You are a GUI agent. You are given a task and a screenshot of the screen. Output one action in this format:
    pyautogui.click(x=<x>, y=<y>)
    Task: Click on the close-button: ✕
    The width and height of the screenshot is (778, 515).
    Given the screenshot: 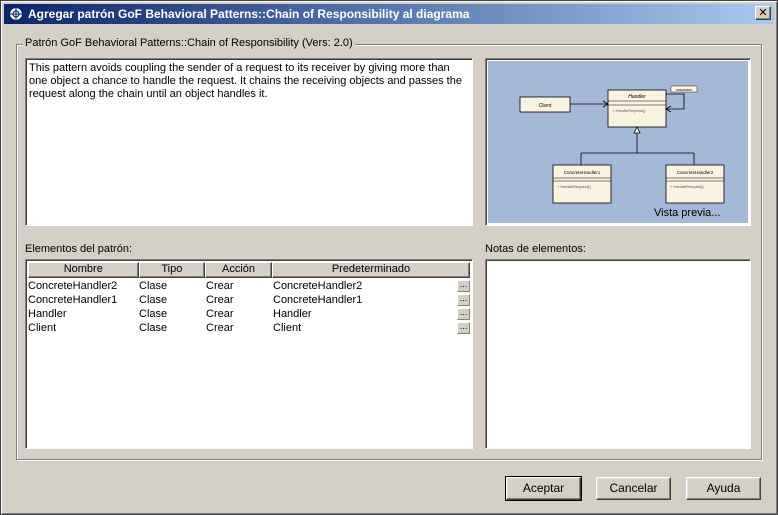 What is the action you would take?
    pyautogui.click(x=763, y=13)
    